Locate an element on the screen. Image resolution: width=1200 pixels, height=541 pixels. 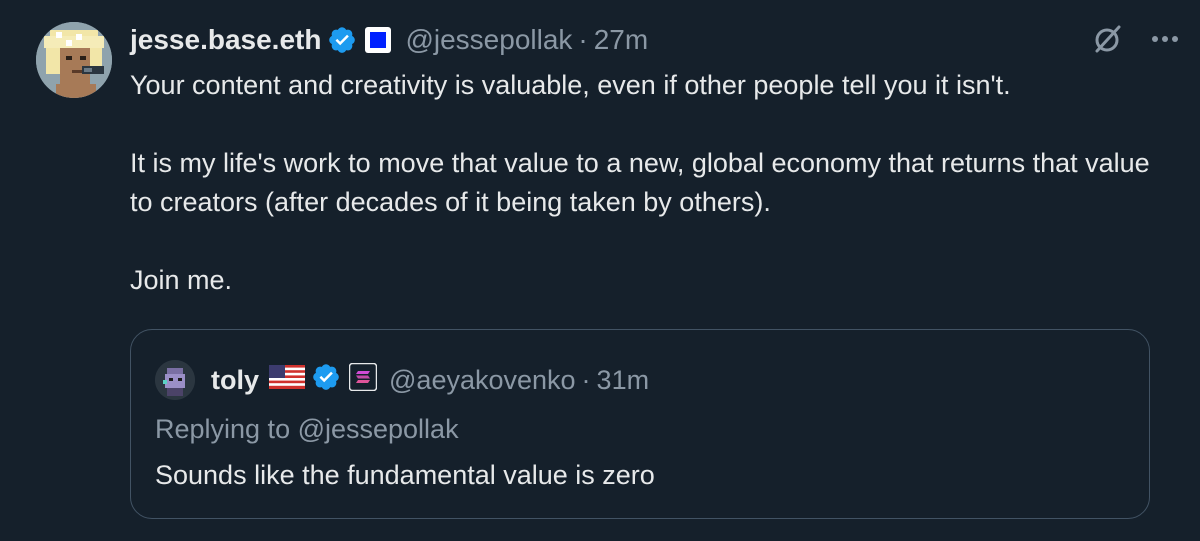
base-affiliation-icon is located at coordinates (378, 40).